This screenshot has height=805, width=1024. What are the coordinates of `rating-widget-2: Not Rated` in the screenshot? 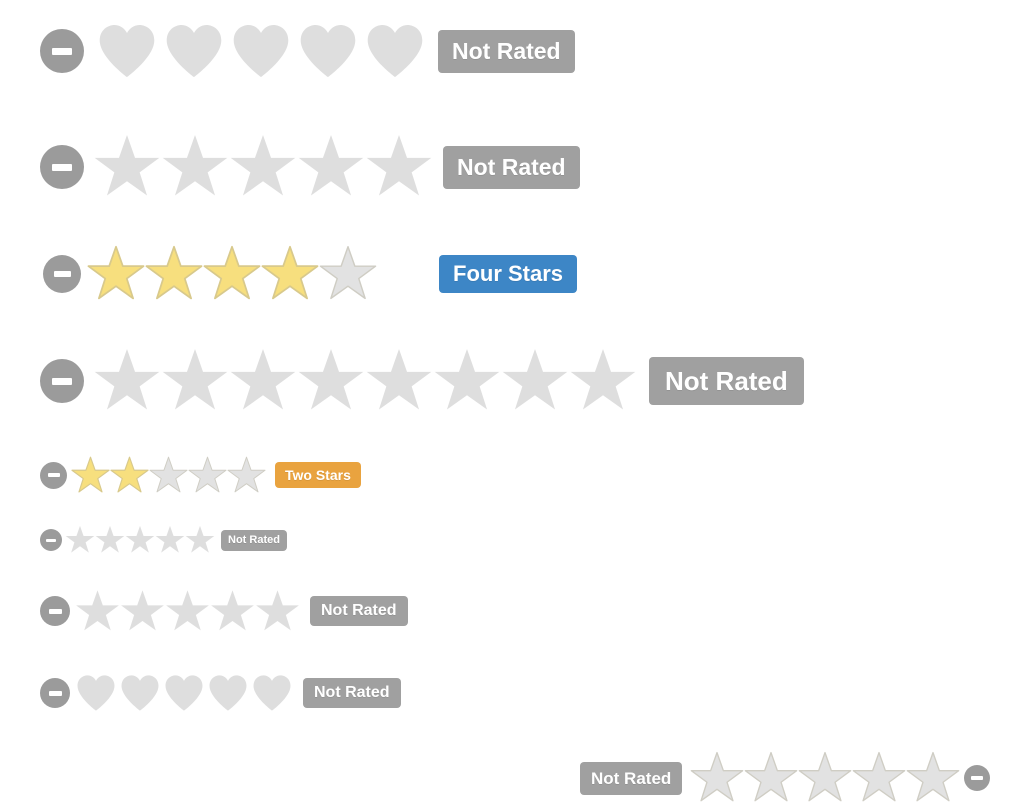 It's located at (310, 167).